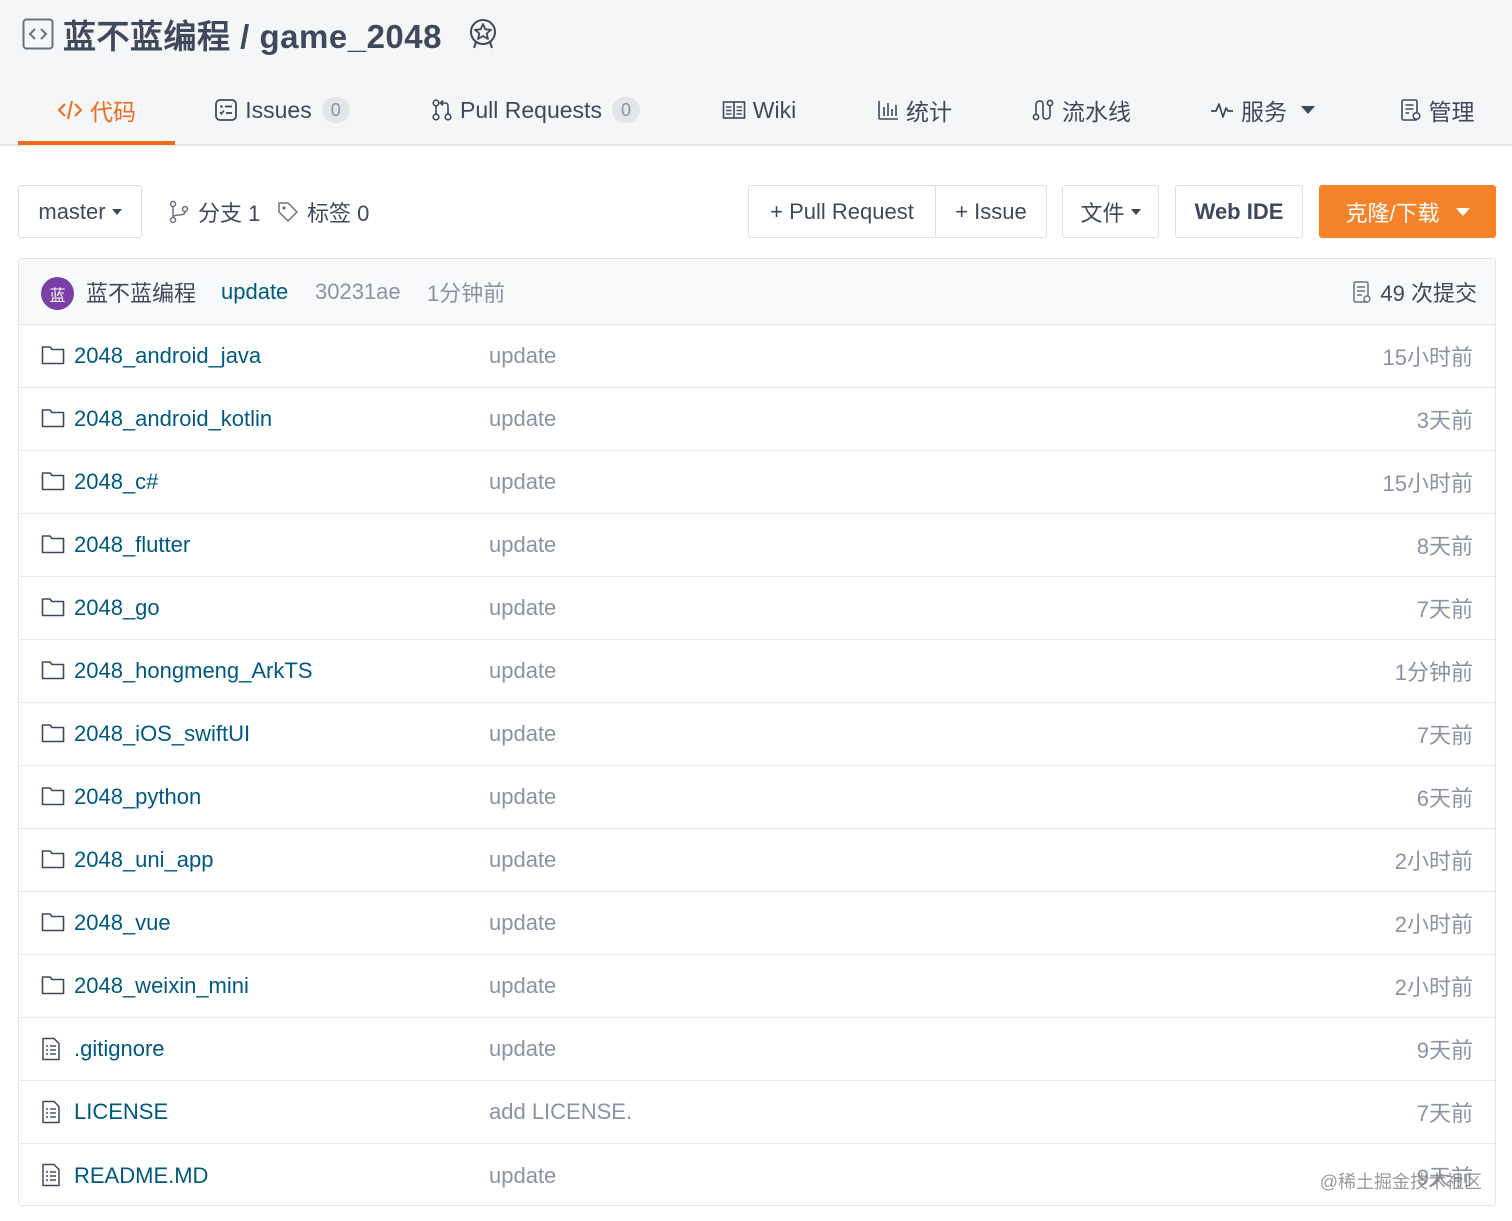 The image size is (1512, 1221). I want to click on tab-pipeline: 流水线, so click(1081, 110).